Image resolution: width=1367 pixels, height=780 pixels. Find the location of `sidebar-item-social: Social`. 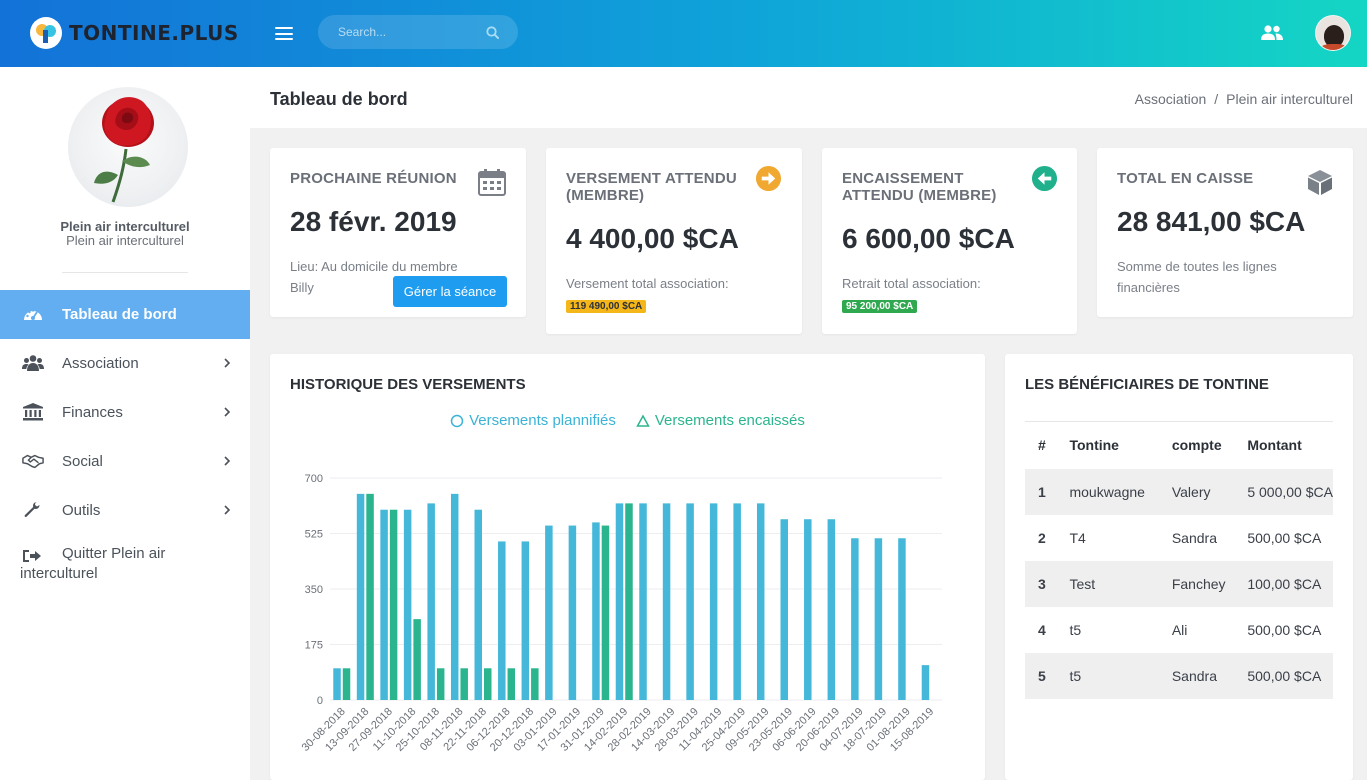

sidebar-item-social: Social is located at coordinates (125, 461).